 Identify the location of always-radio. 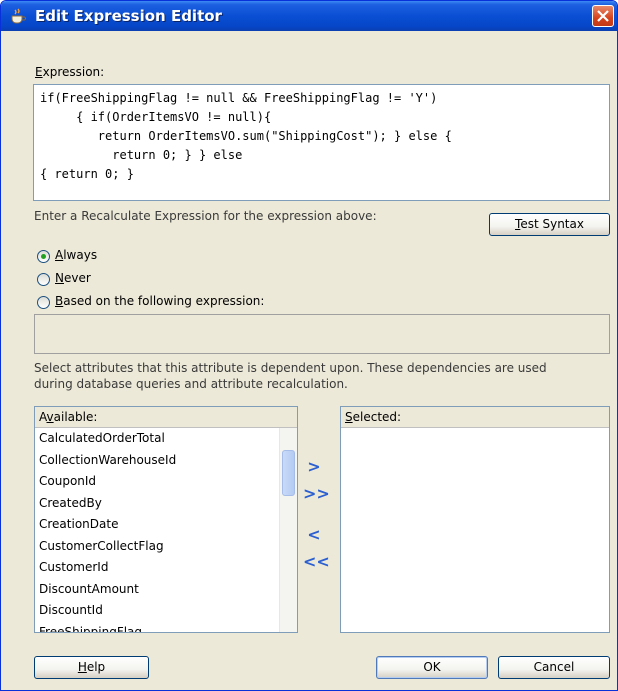
(43, 256).